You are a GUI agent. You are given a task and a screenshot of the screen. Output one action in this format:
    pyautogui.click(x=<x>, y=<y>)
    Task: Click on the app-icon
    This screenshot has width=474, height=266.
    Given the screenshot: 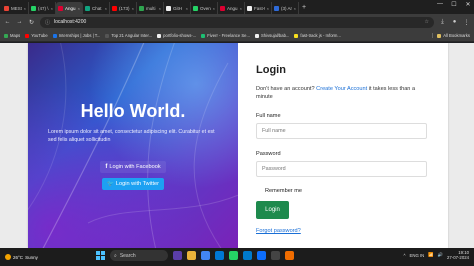 What is the action you would take?
    pyautogui.click(x=289, y=255)
    